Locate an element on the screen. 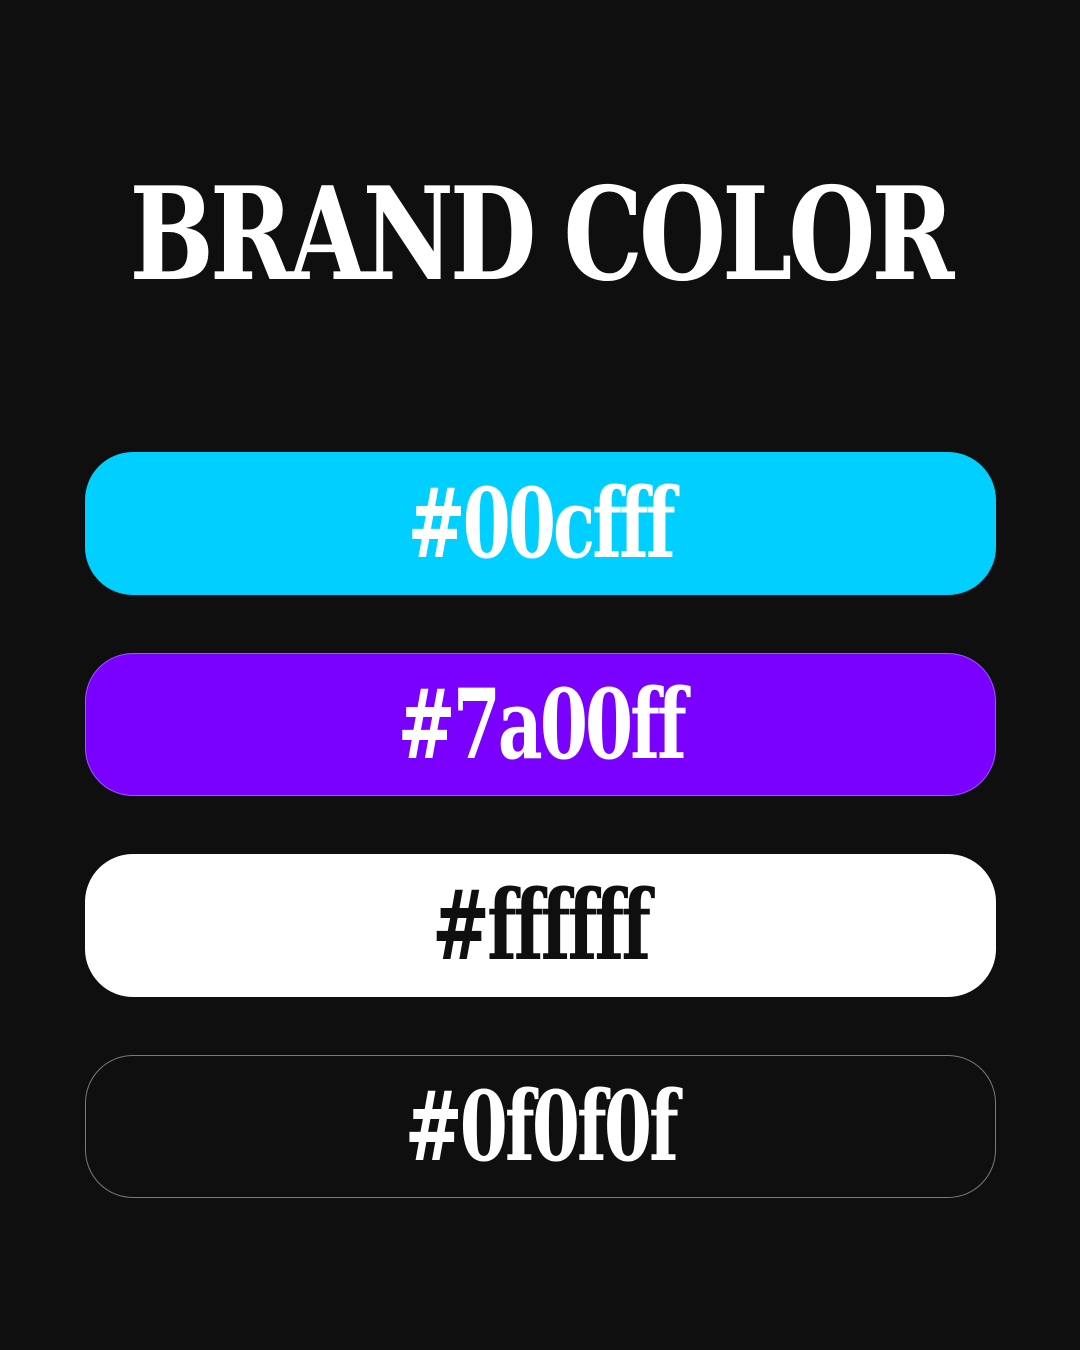  color-swatch-black: #0f0f0f is located at coordinates (540, 1126).